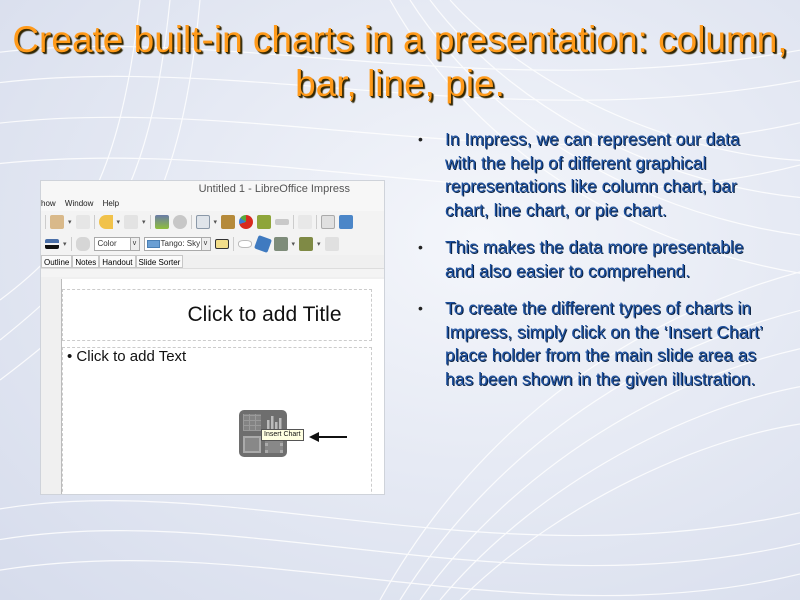 The height and width of the screenshot is (600, 800). I want to click on window-title: Untitled 1 - LibreOffice Impress, so click(212, 189).